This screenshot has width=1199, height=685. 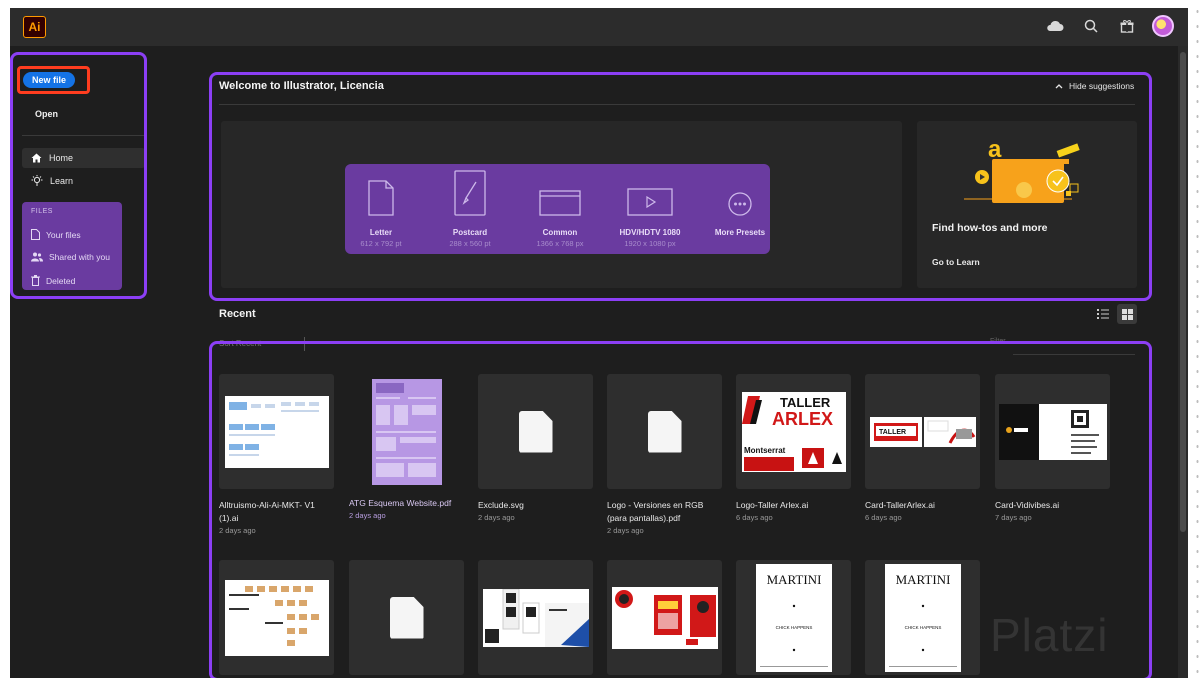 What do you see at coordinates (42, 211) in the screenshot?
I see `files-heading: FILES` at bounding box center [42, 211].